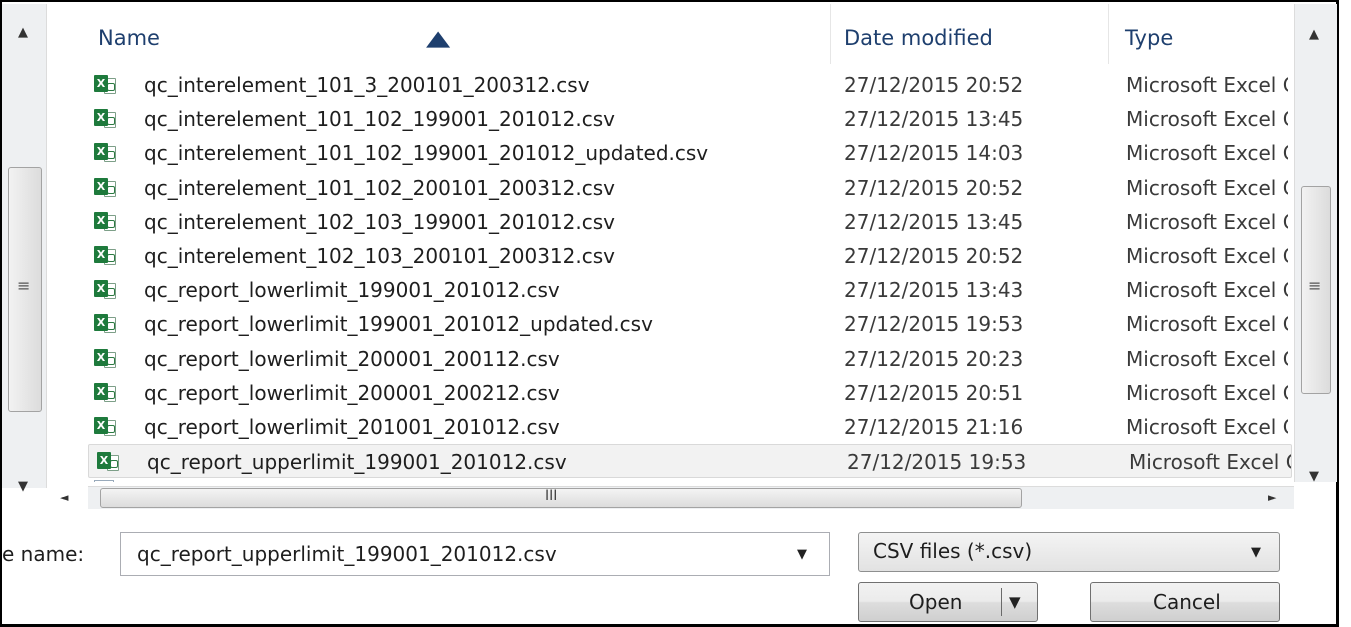  I want to click on column-header-name: Name, so click(129, 38).